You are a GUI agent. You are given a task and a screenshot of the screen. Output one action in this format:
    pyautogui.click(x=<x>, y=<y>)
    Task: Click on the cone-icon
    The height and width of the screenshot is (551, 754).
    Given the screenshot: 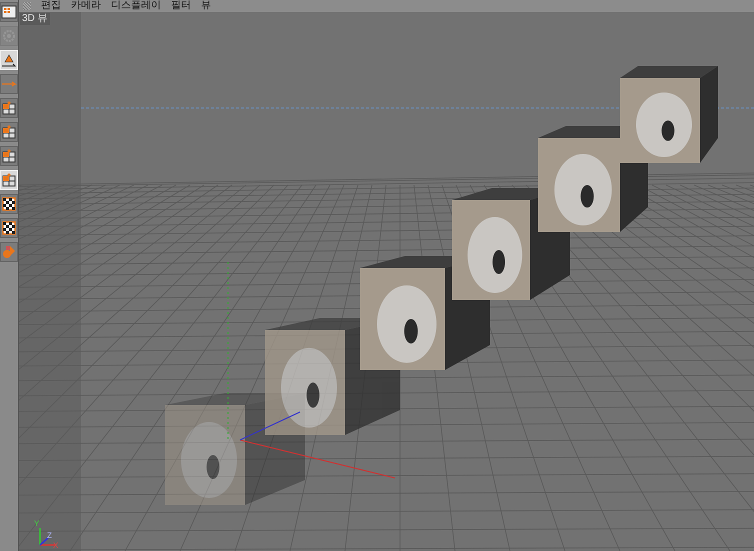 What is the action you would take?
    pyautogui.click(x=9, y=60)
    